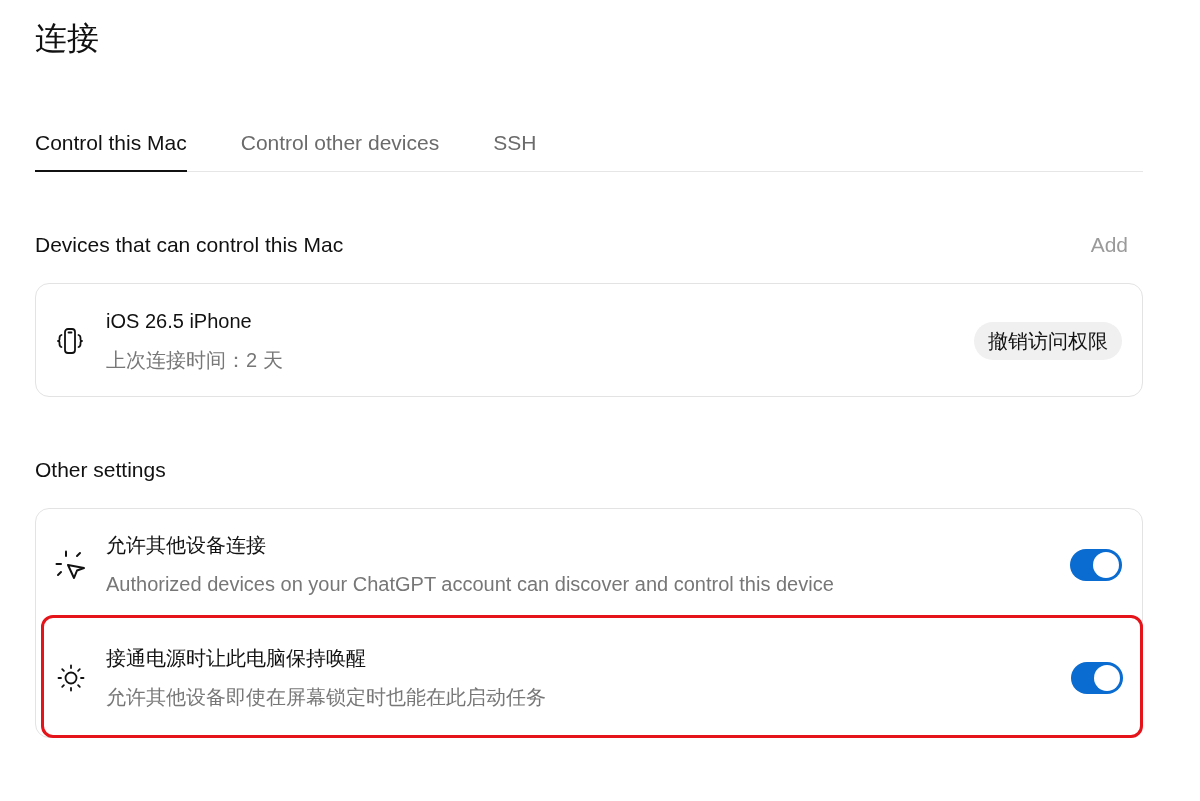 This screenshot has width=1200, height=801. What do you see at coordinates (236, 658) in the screenshot?
I see `setting-title: 接通电源时让此电脑保持唤醒` at bounding box center [236, 658].